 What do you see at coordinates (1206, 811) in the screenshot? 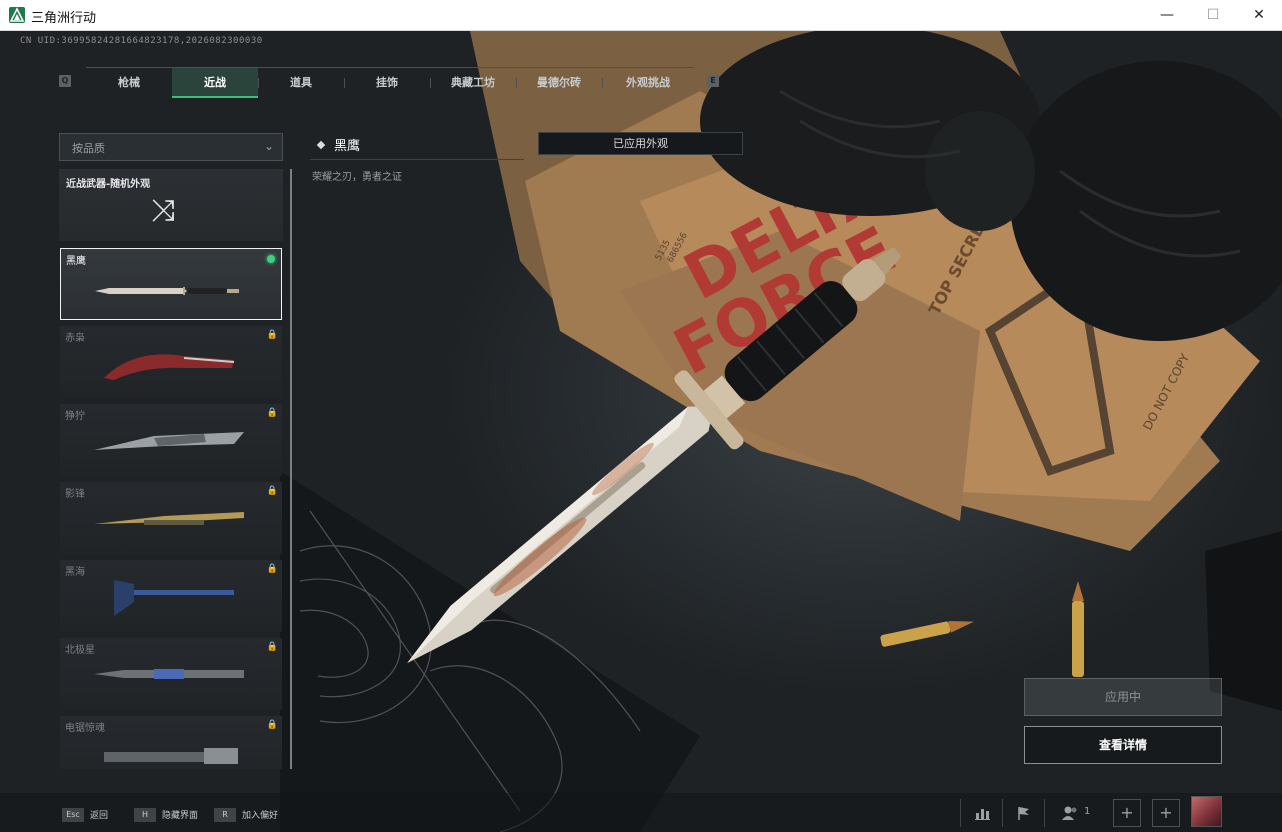
I see `avatar` at bounding box center [1206, 811].